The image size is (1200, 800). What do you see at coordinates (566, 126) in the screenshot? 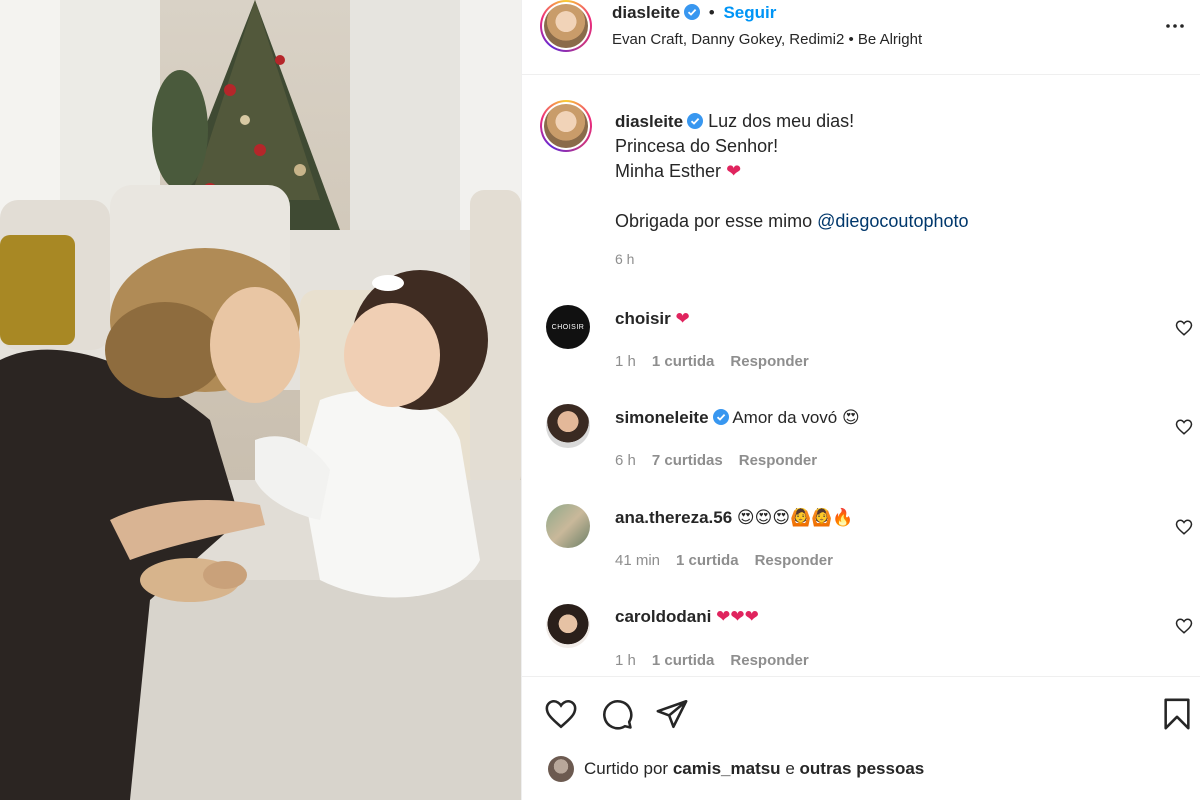
I see `caption-author-avatar` at bounding box center [566, 126].